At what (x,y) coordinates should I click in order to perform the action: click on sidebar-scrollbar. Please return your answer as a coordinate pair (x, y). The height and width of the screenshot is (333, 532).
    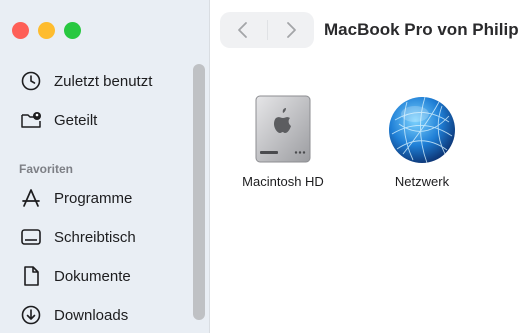
    Looking at the image, I should click on (199, 192).